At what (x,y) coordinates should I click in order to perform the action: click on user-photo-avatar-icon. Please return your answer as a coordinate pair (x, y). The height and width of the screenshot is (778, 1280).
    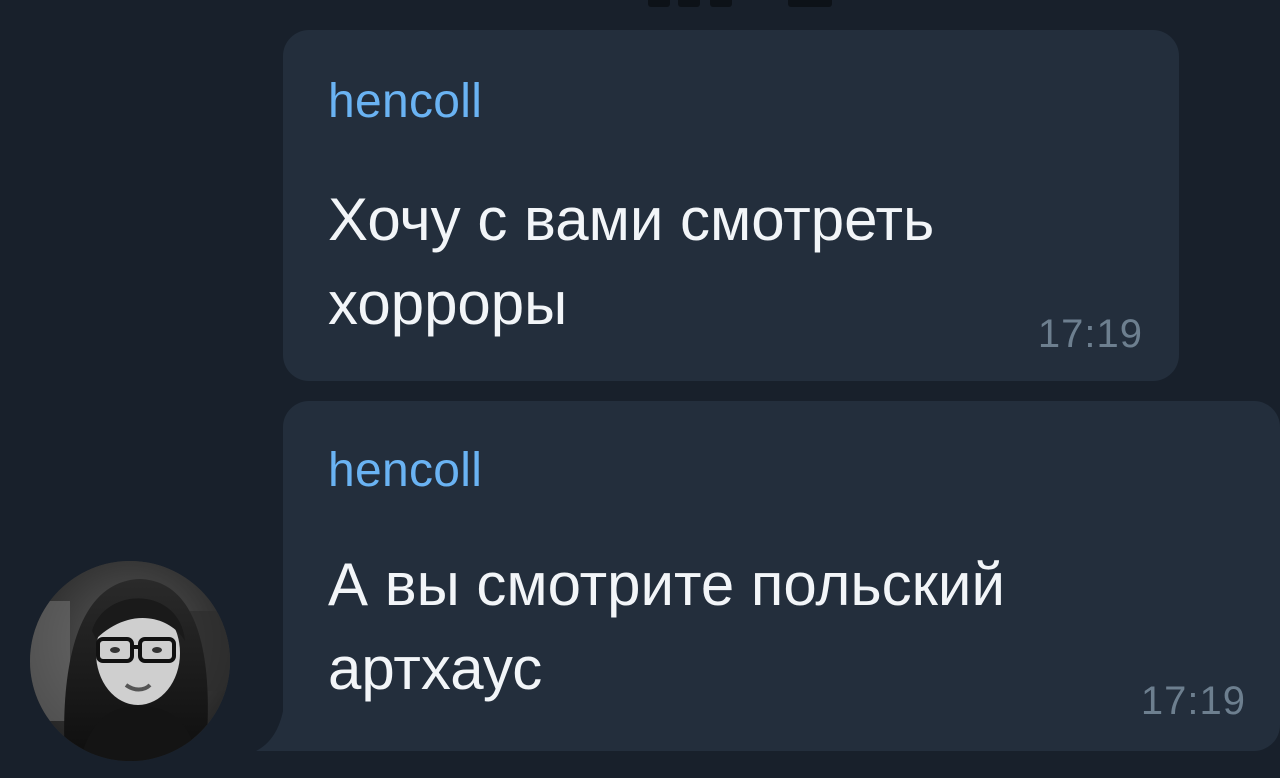
    Looking at the image, I should click on (130, 661).